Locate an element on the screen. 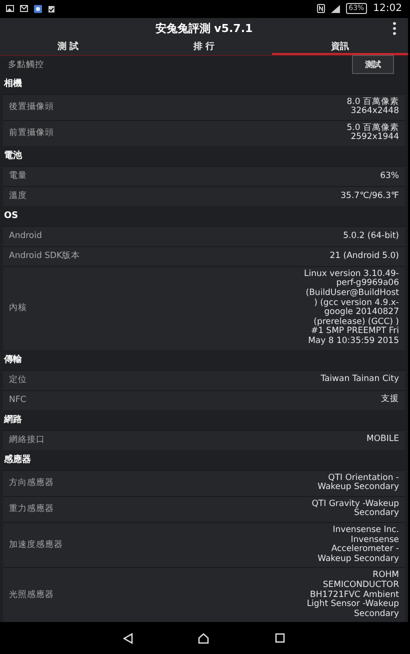 The width and height of the screenshot is (410, 654). row-label: 加速度感應器 is located at coordinates (36, 545).